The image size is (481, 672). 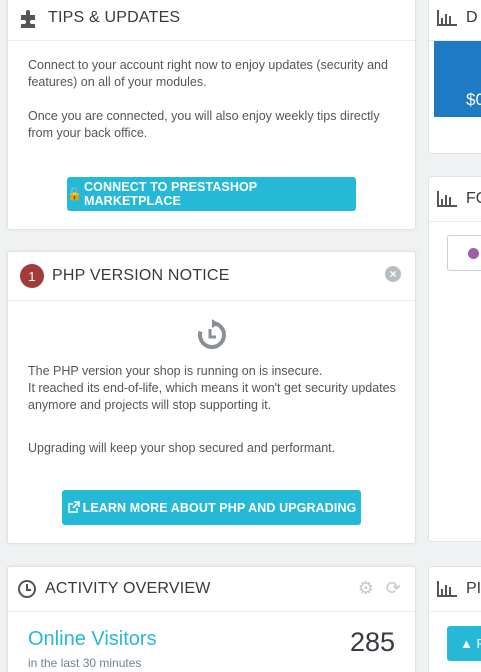 I want to click on products-button: ▲ P, so click(x=464, y=643).